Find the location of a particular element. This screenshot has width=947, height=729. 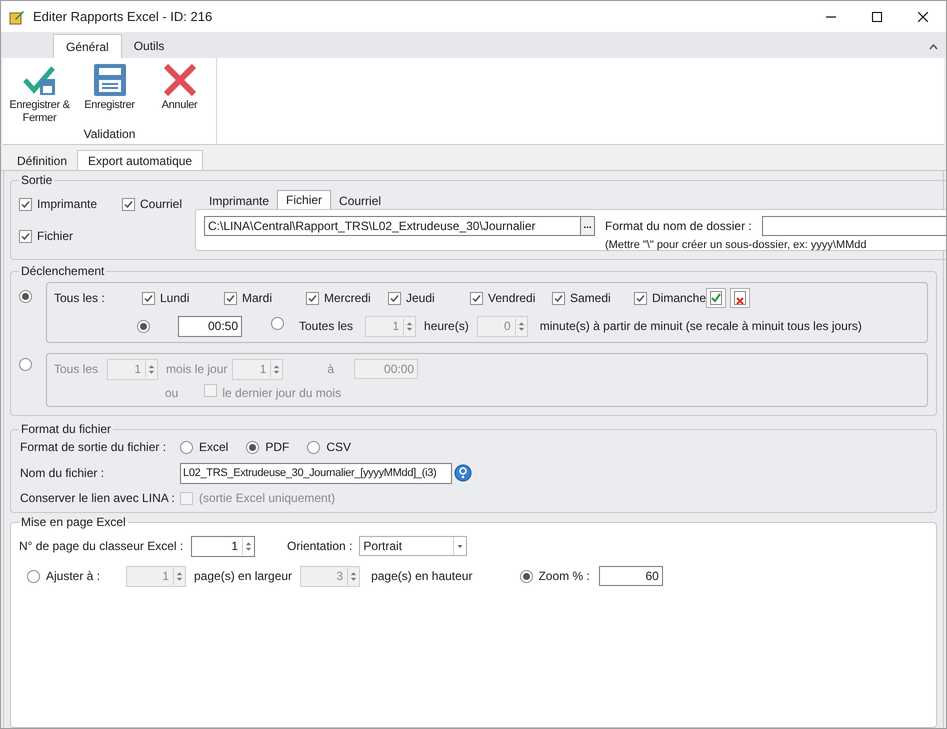

page-tab: Définition is located at coordinates (42, 161).